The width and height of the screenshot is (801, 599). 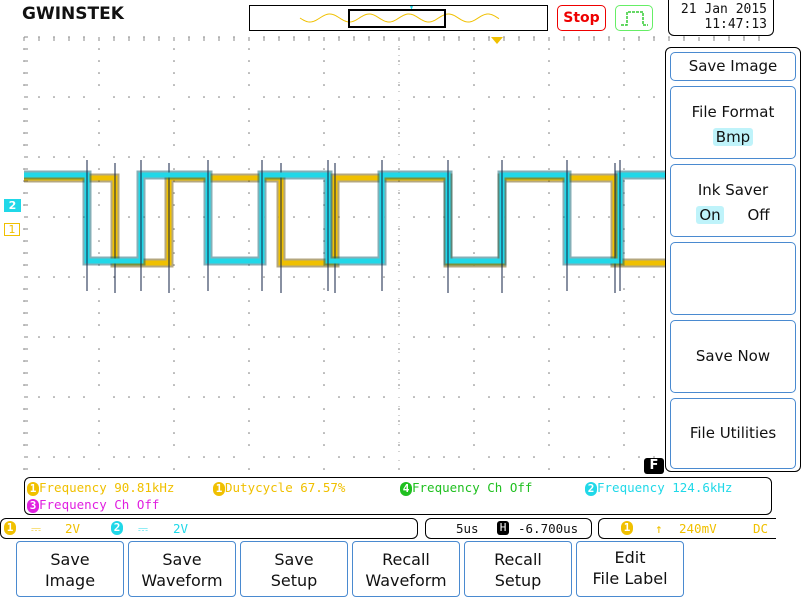 I want to click on recall-waveform-button: Recall Waveform, so click(x=406, y=569).